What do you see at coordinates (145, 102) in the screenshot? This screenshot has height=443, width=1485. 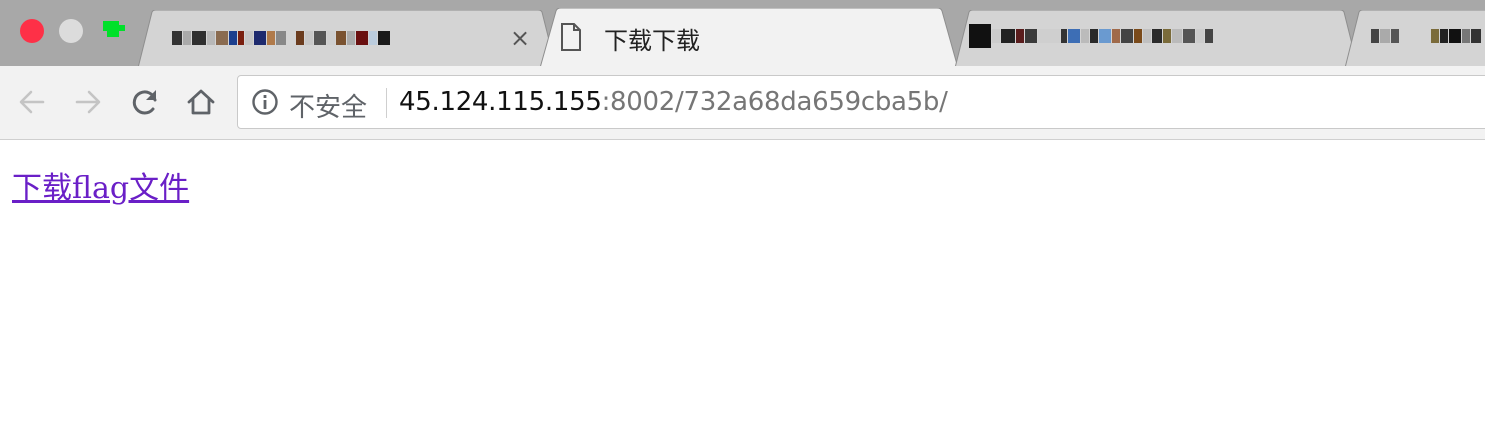 I see `reload-icon` at bounding box center [145, 102].